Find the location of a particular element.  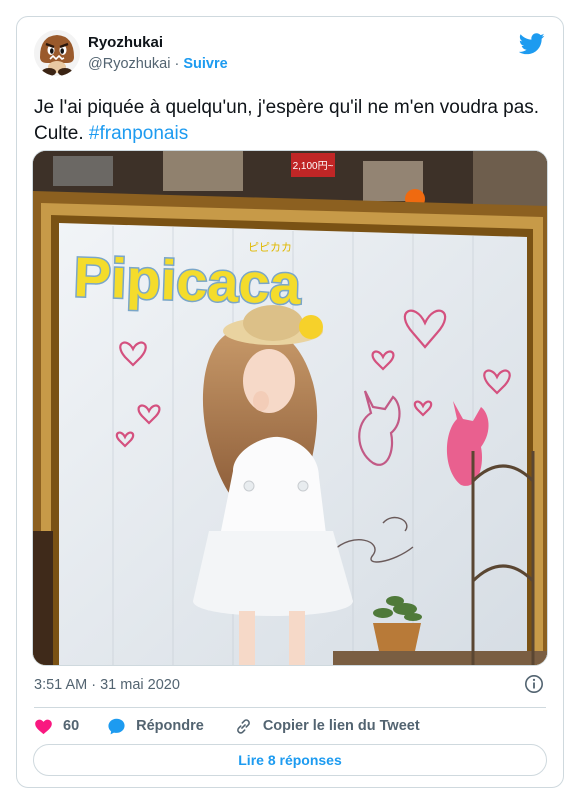

likes-count: 60 is located at coordinates (71, 726).